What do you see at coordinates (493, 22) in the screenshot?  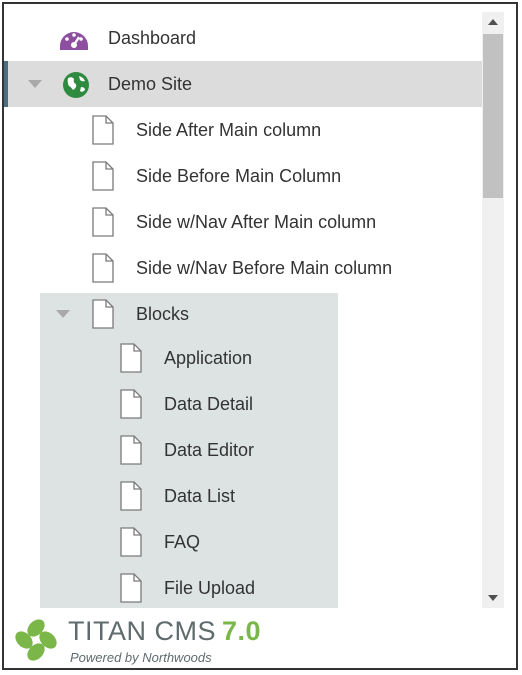 I see `scroll-up-arrow-icon` at bounding box center [493, 22].